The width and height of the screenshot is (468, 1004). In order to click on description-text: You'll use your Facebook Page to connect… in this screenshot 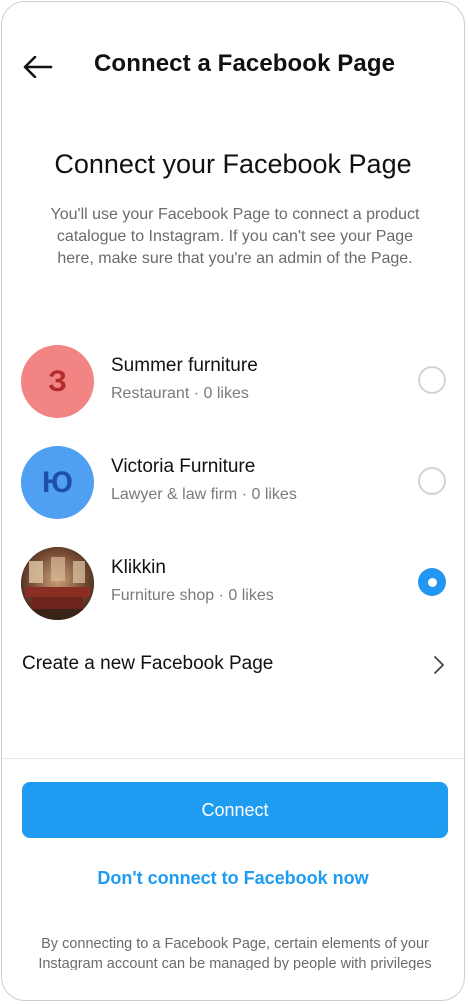, I will do `click(235, 236)`.